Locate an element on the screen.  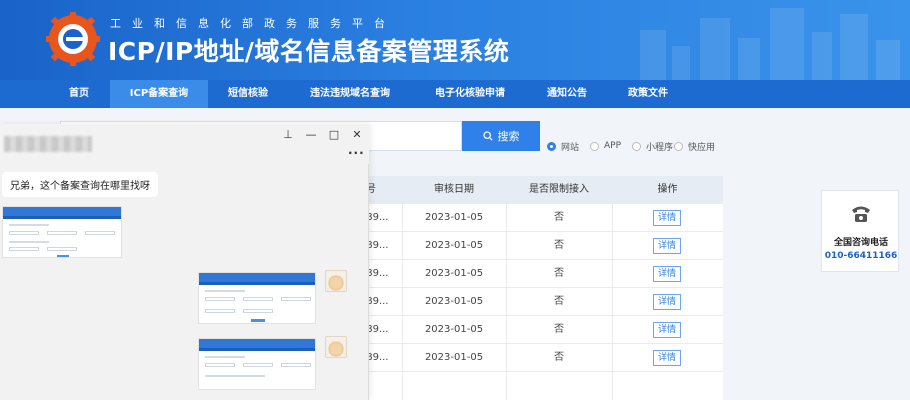
column-header-action: 操作 is located at coordinates (667, 189).